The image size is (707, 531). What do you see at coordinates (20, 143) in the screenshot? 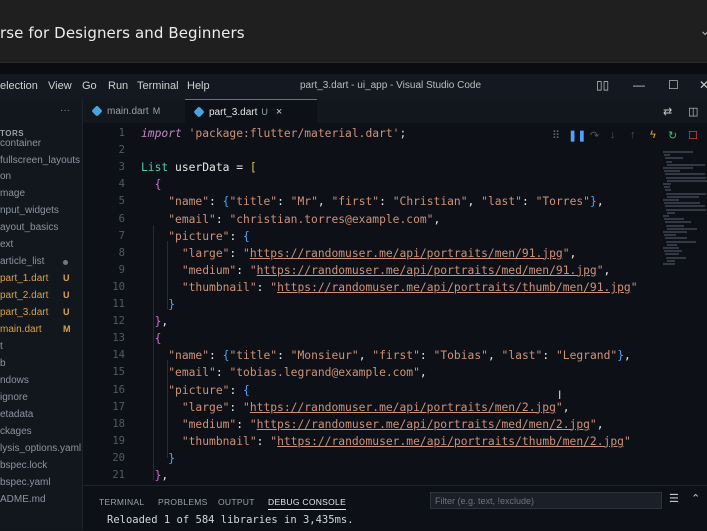
I see `sidebar-item: container` at bounding box center [20, 143].